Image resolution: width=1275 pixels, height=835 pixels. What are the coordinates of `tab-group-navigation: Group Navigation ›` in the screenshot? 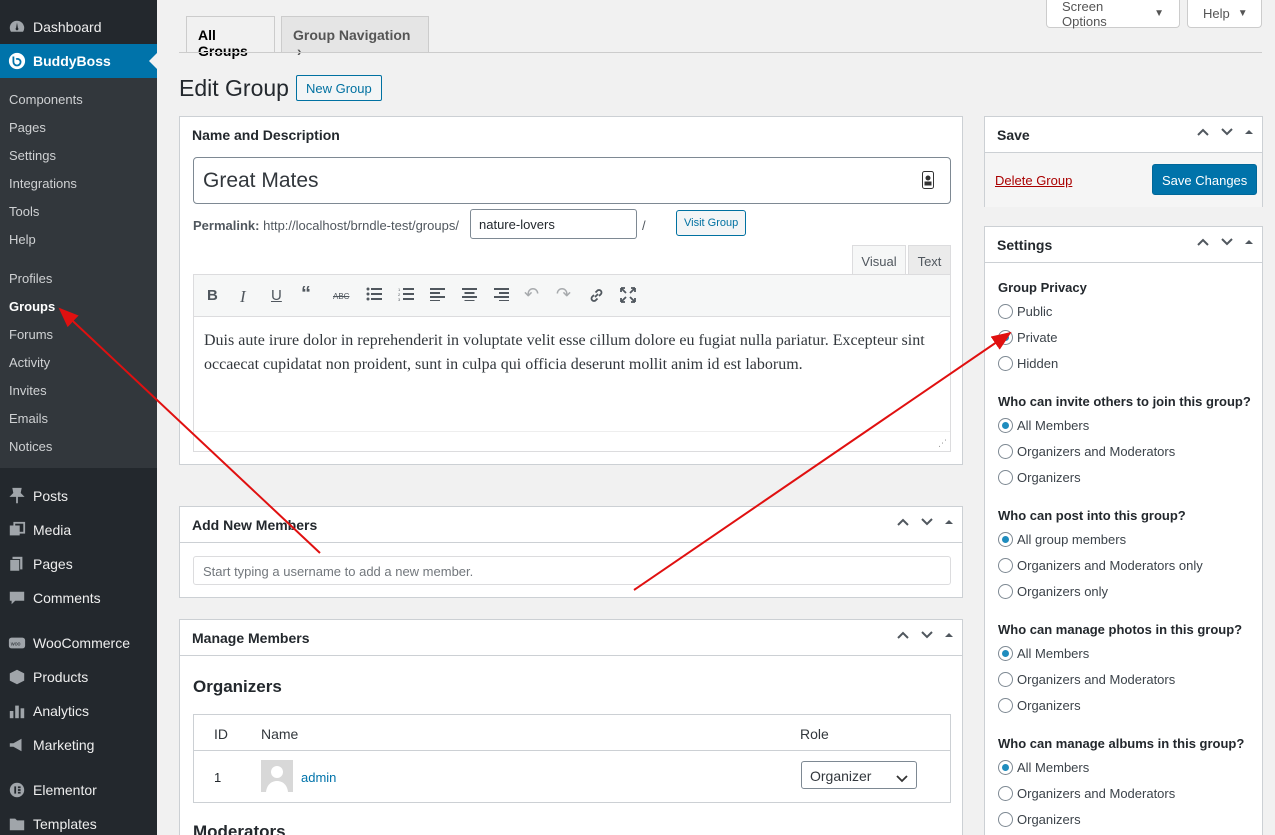 It's located at (355, 37).